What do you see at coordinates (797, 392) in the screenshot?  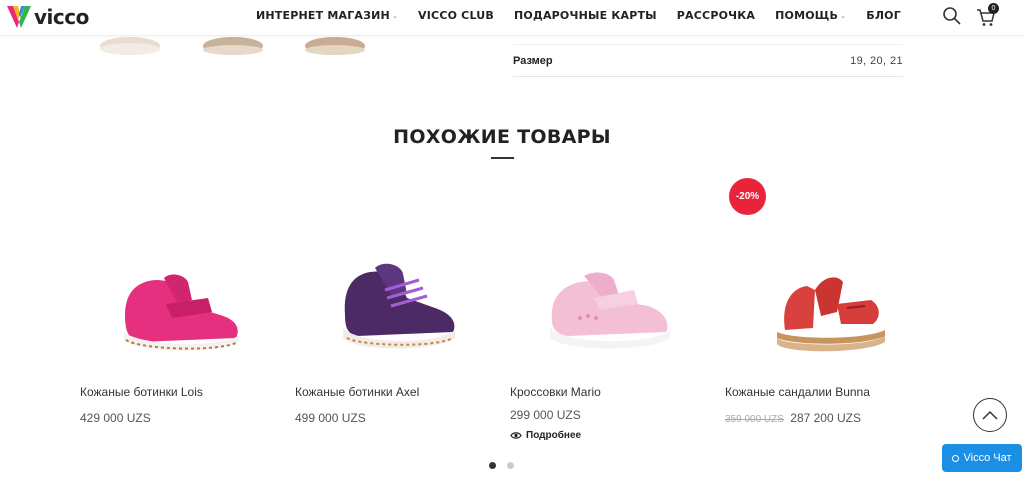 I see `product-name: Кожаные сандалии Bunna` at bounding box center [797, 392].